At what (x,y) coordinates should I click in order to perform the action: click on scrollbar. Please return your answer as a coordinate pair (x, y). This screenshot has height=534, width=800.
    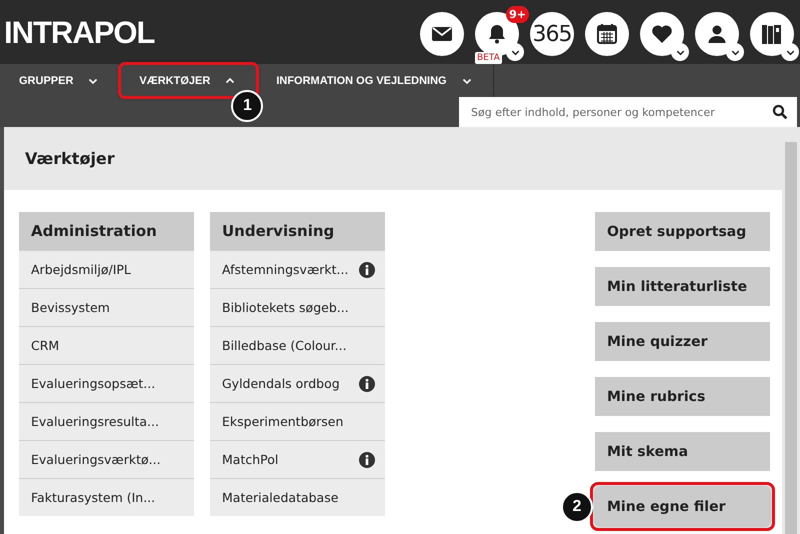
    Looking at the image, I should click on (791, 330).